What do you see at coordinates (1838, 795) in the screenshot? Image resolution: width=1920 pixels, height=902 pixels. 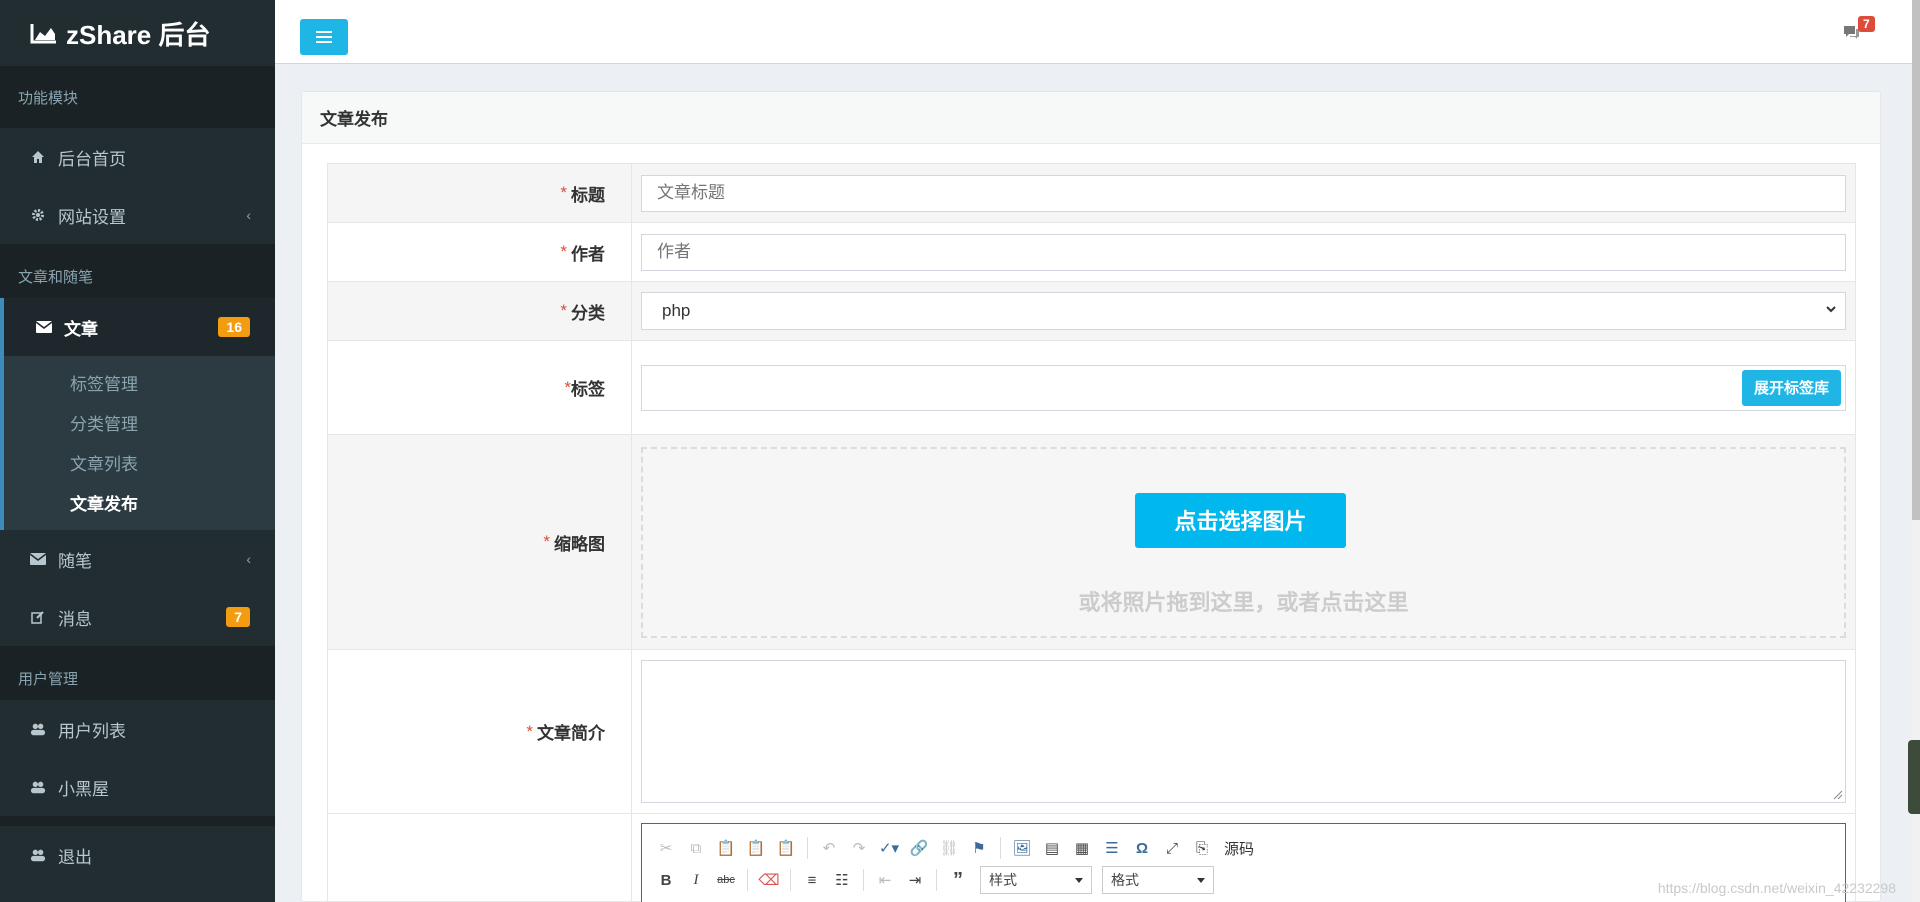 I see `resize-handle-icon` at bounding box center [1838, 795].